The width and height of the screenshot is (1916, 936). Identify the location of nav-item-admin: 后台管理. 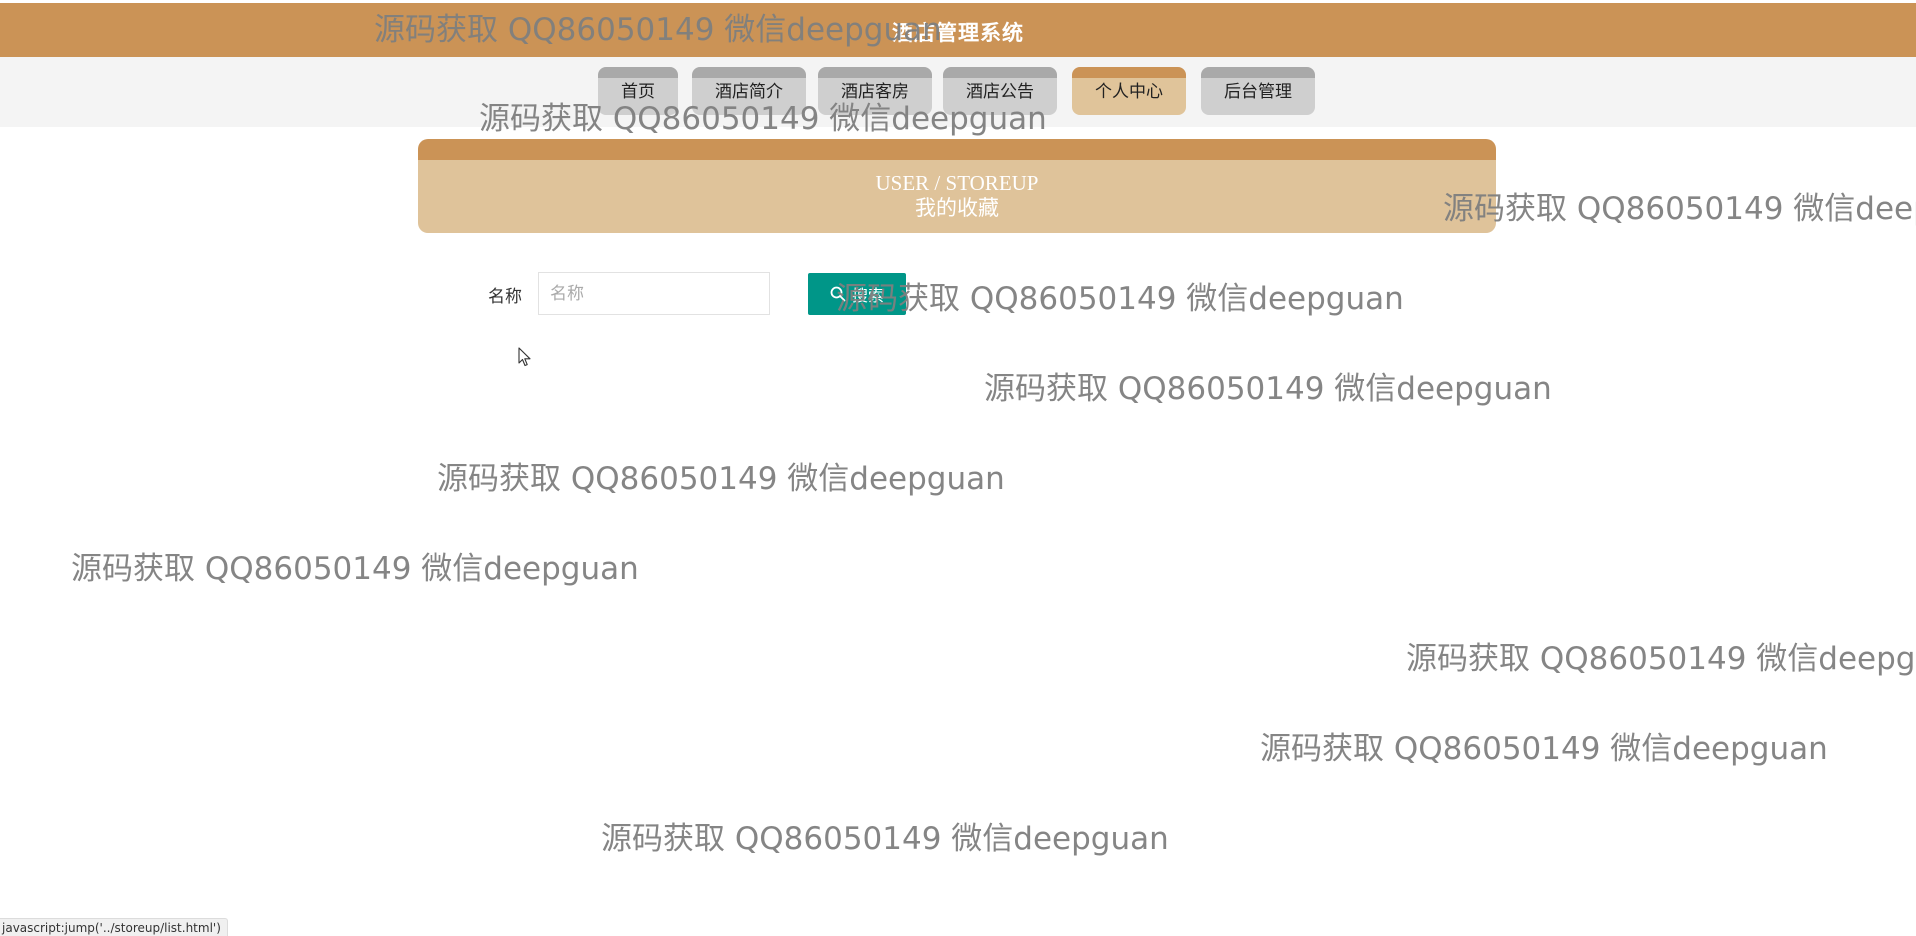
(1258, 91).